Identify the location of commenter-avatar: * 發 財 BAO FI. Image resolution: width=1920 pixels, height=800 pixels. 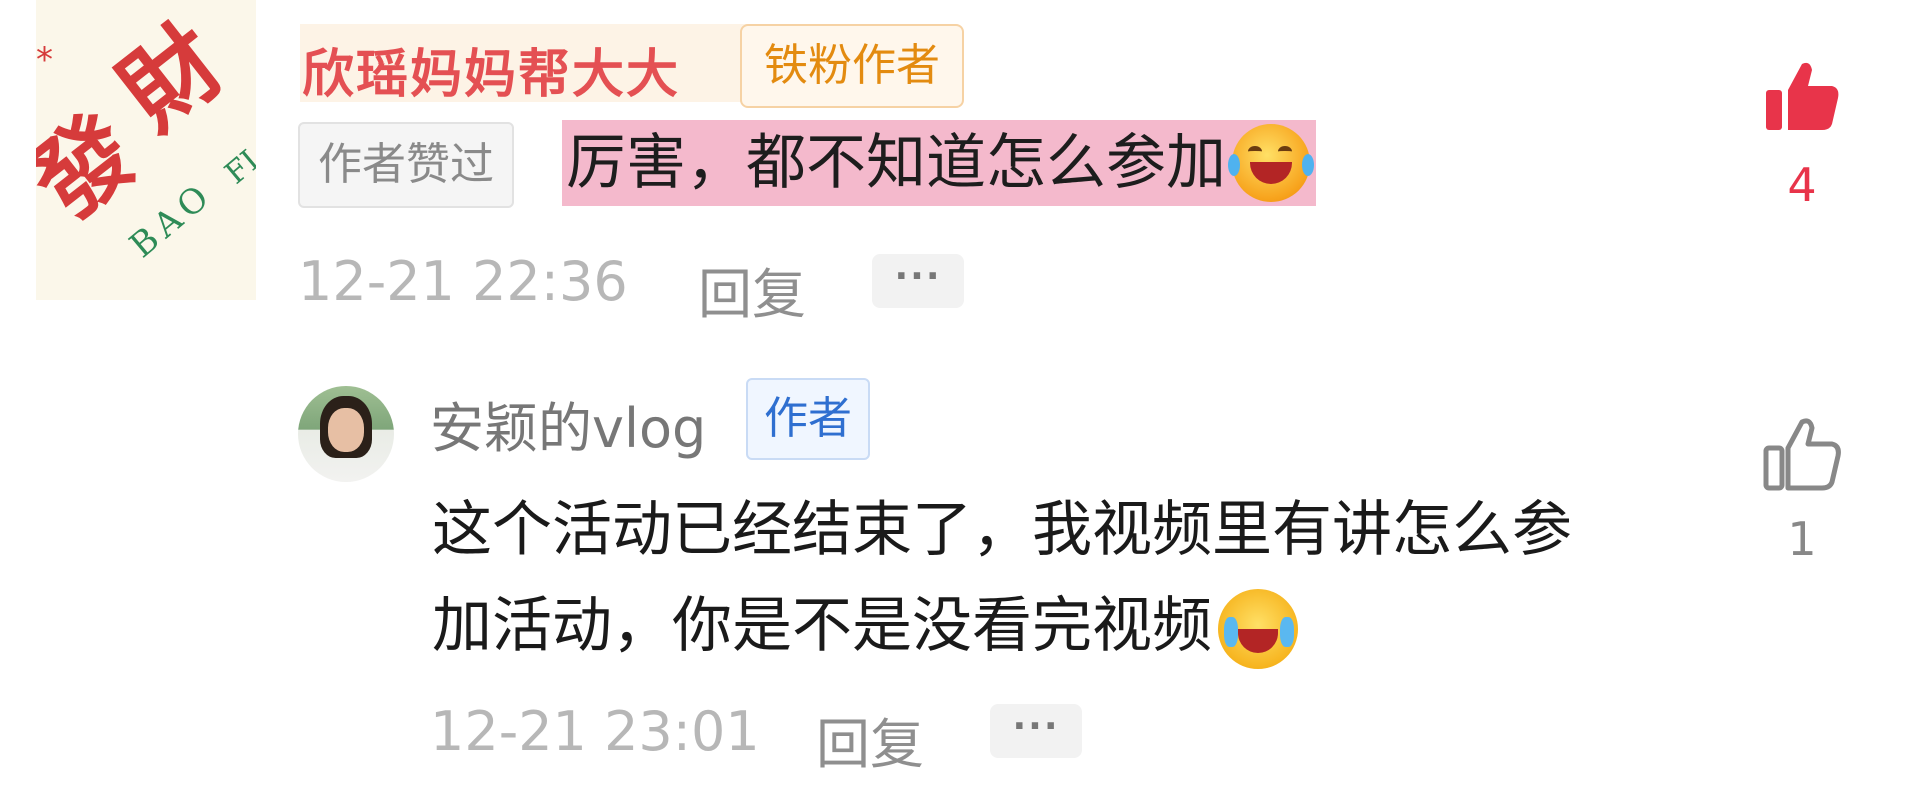
(146, 150).